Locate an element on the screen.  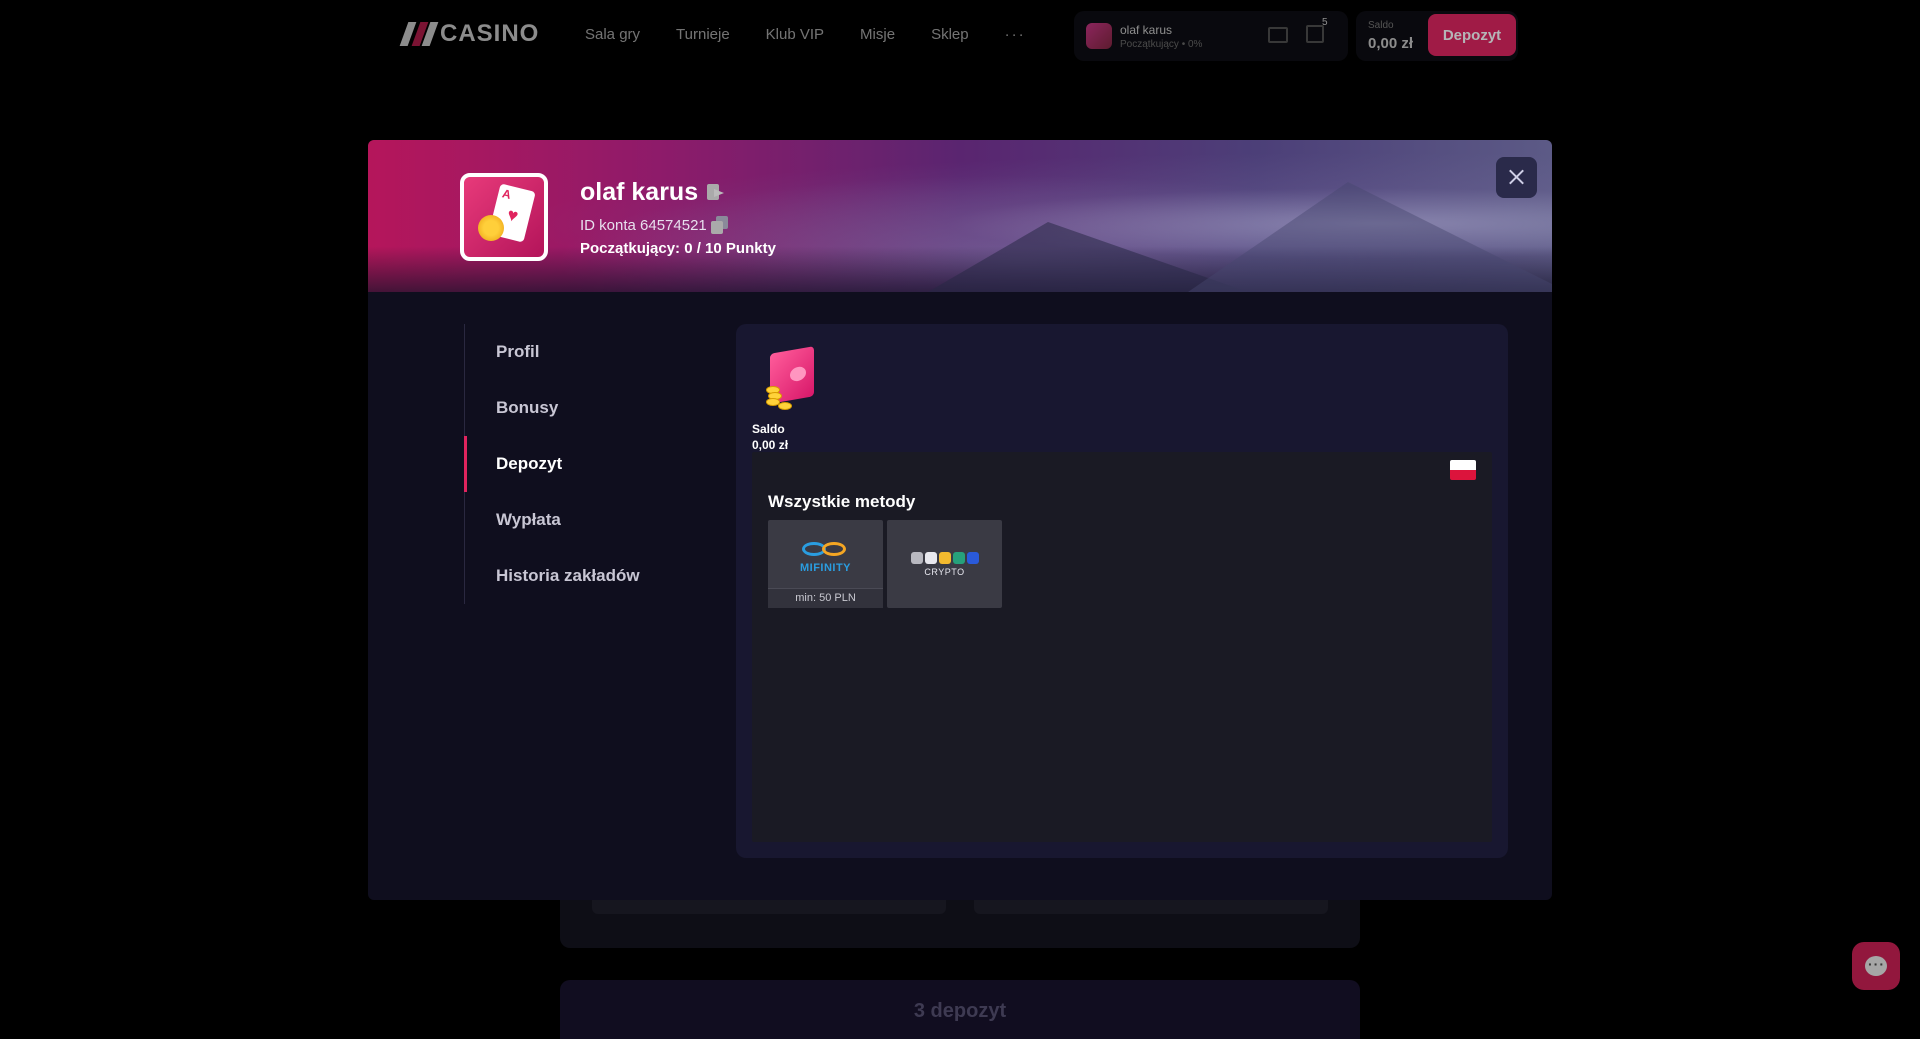
sidebar-item-wyplata: Wypłata is located at coordinates (580, 520).